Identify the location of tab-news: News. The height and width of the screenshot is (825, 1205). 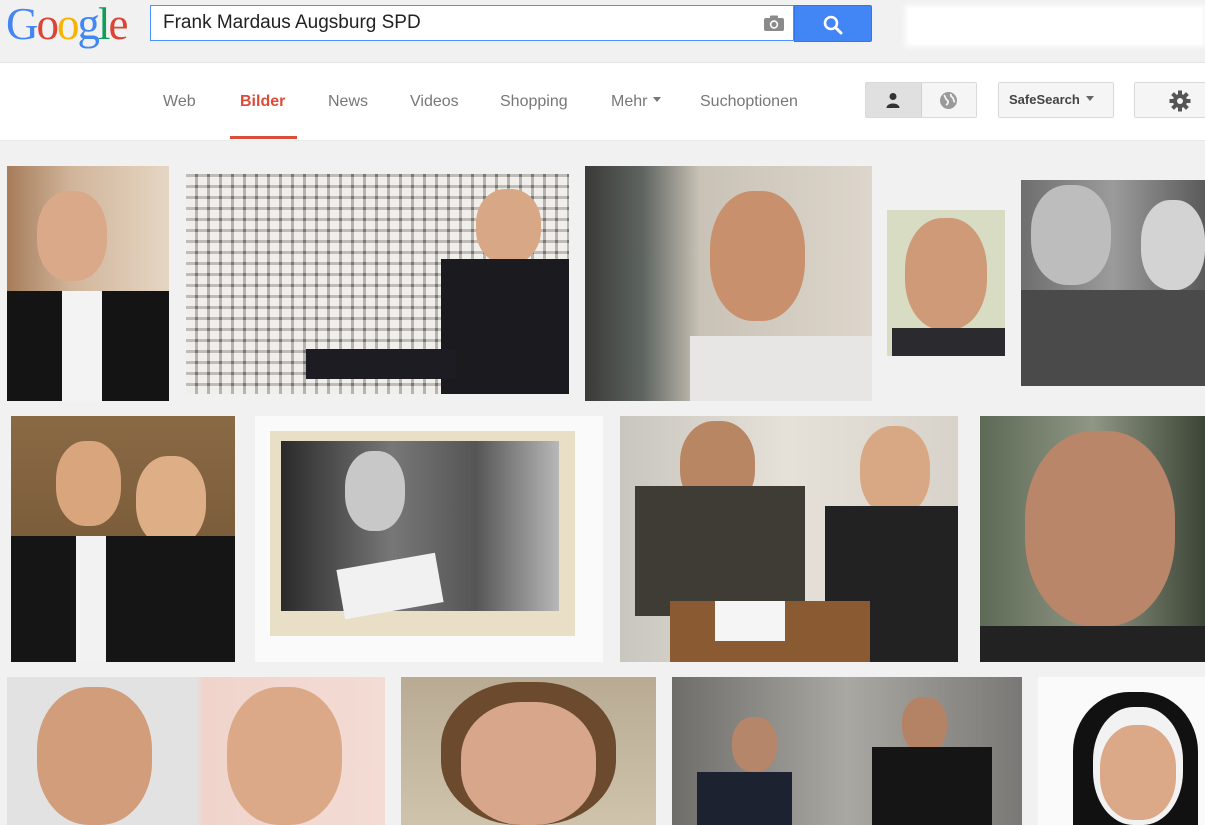
(348, 102).